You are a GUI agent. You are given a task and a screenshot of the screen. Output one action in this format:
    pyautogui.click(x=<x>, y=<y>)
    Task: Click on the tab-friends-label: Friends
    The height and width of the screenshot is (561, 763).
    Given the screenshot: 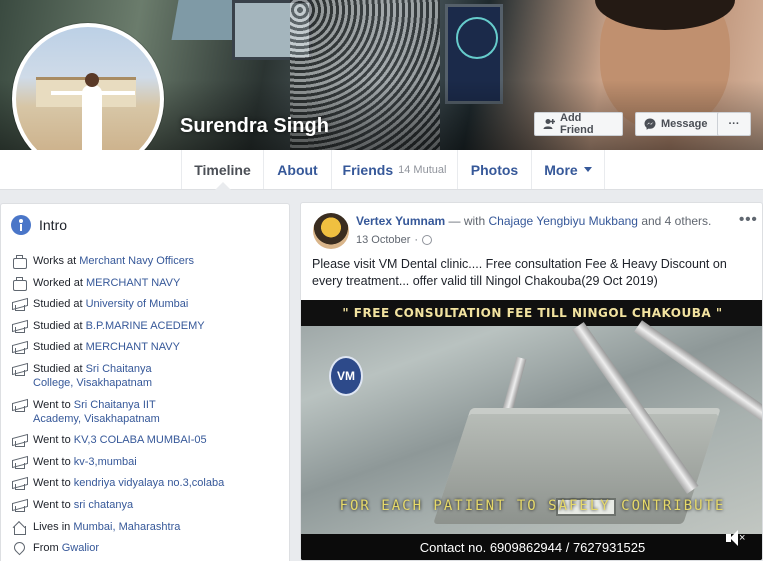 What is the action you would take?
    pyautogui.click(x=368, y=169)
    